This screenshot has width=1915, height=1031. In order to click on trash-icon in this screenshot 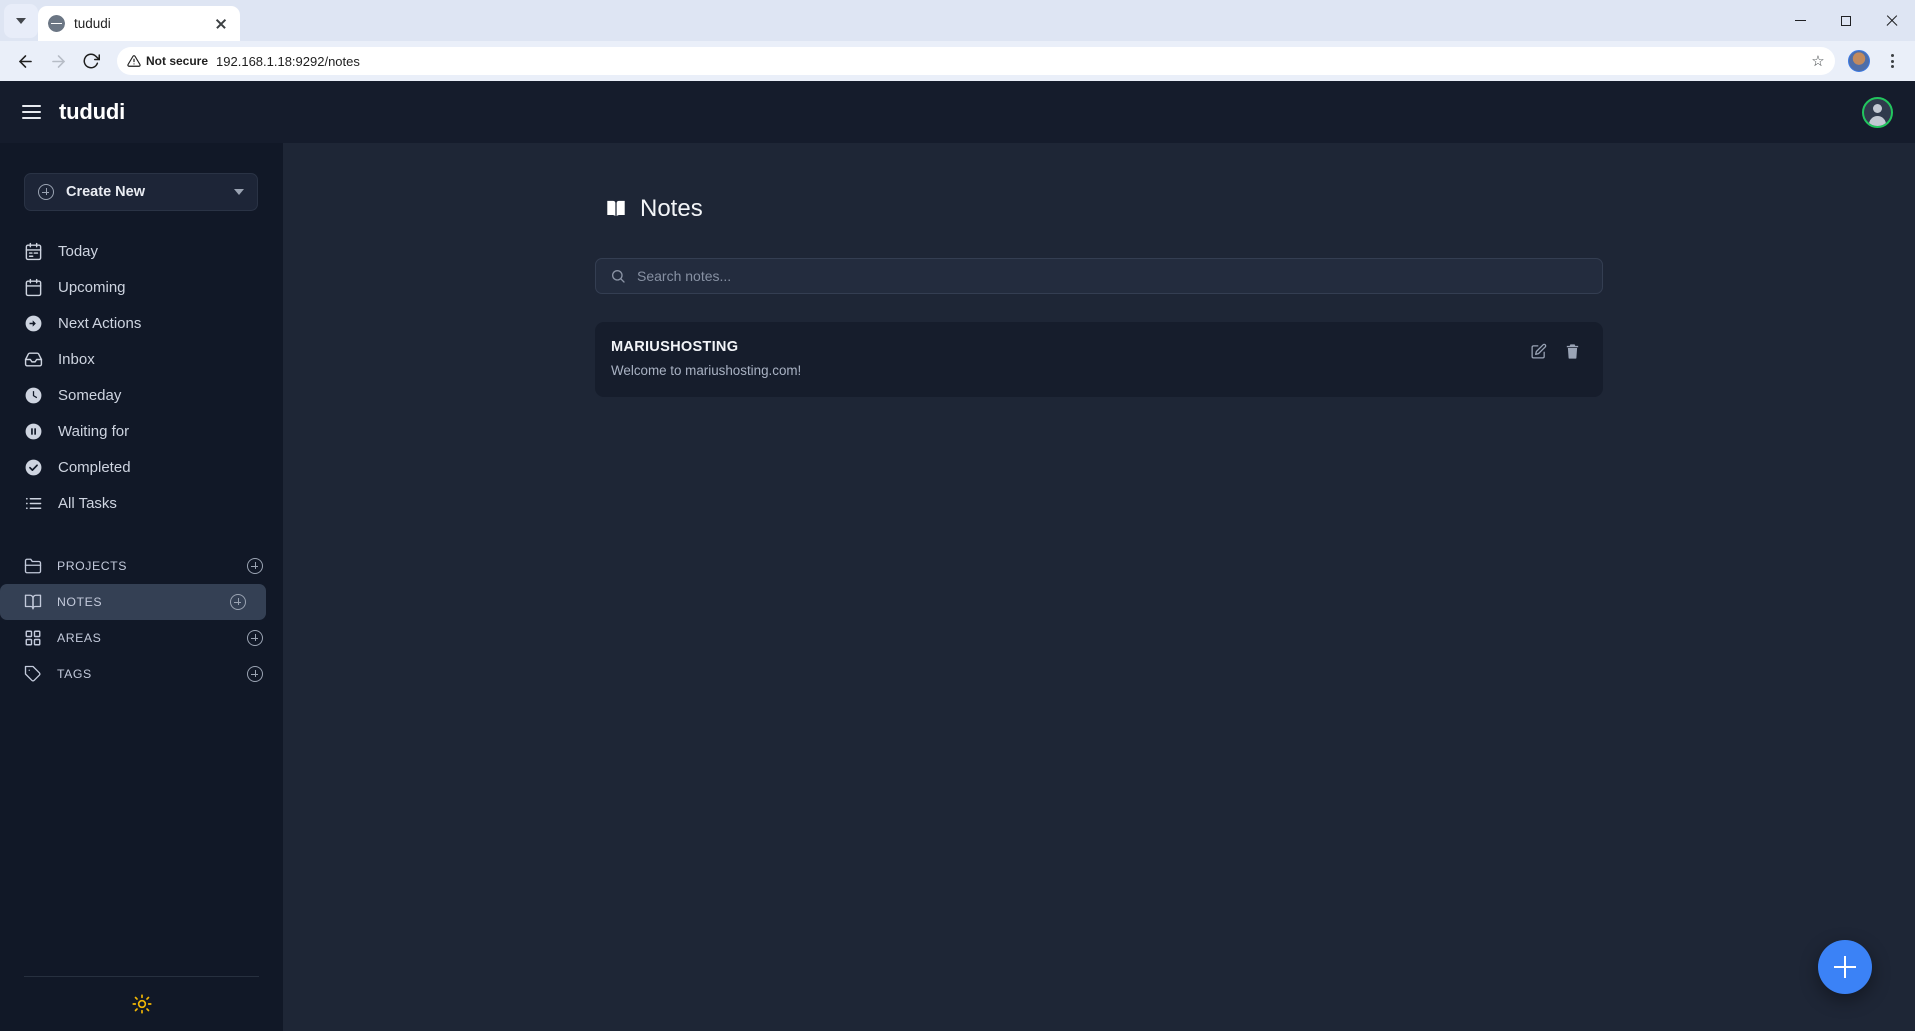, I will do `click(1572, 351)`.